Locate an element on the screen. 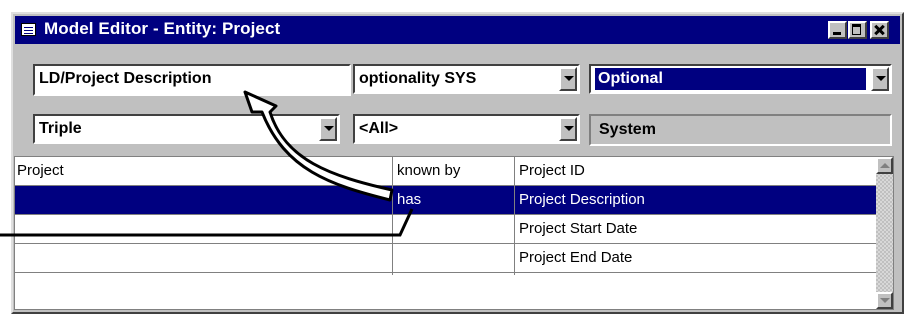 The image size is (916, 320). title-bar: Model Editor - Entity: Project is located at coordinates (457, 30).